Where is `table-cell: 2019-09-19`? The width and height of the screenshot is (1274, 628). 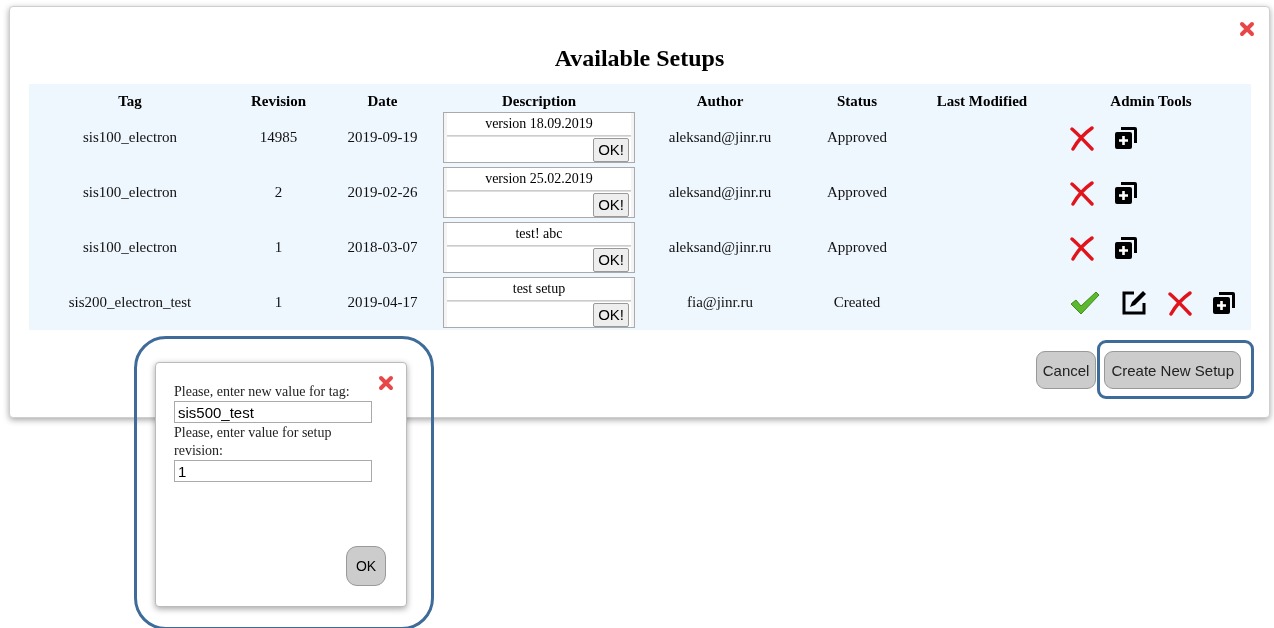
table-cell: 2019-09-19 is located at coordinates (382, 137).